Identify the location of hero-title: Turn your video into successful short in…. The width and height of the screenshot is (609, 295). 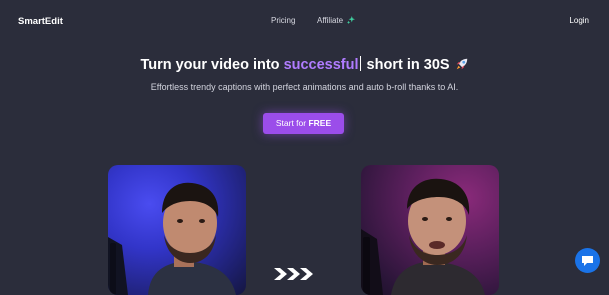
(304, 64).